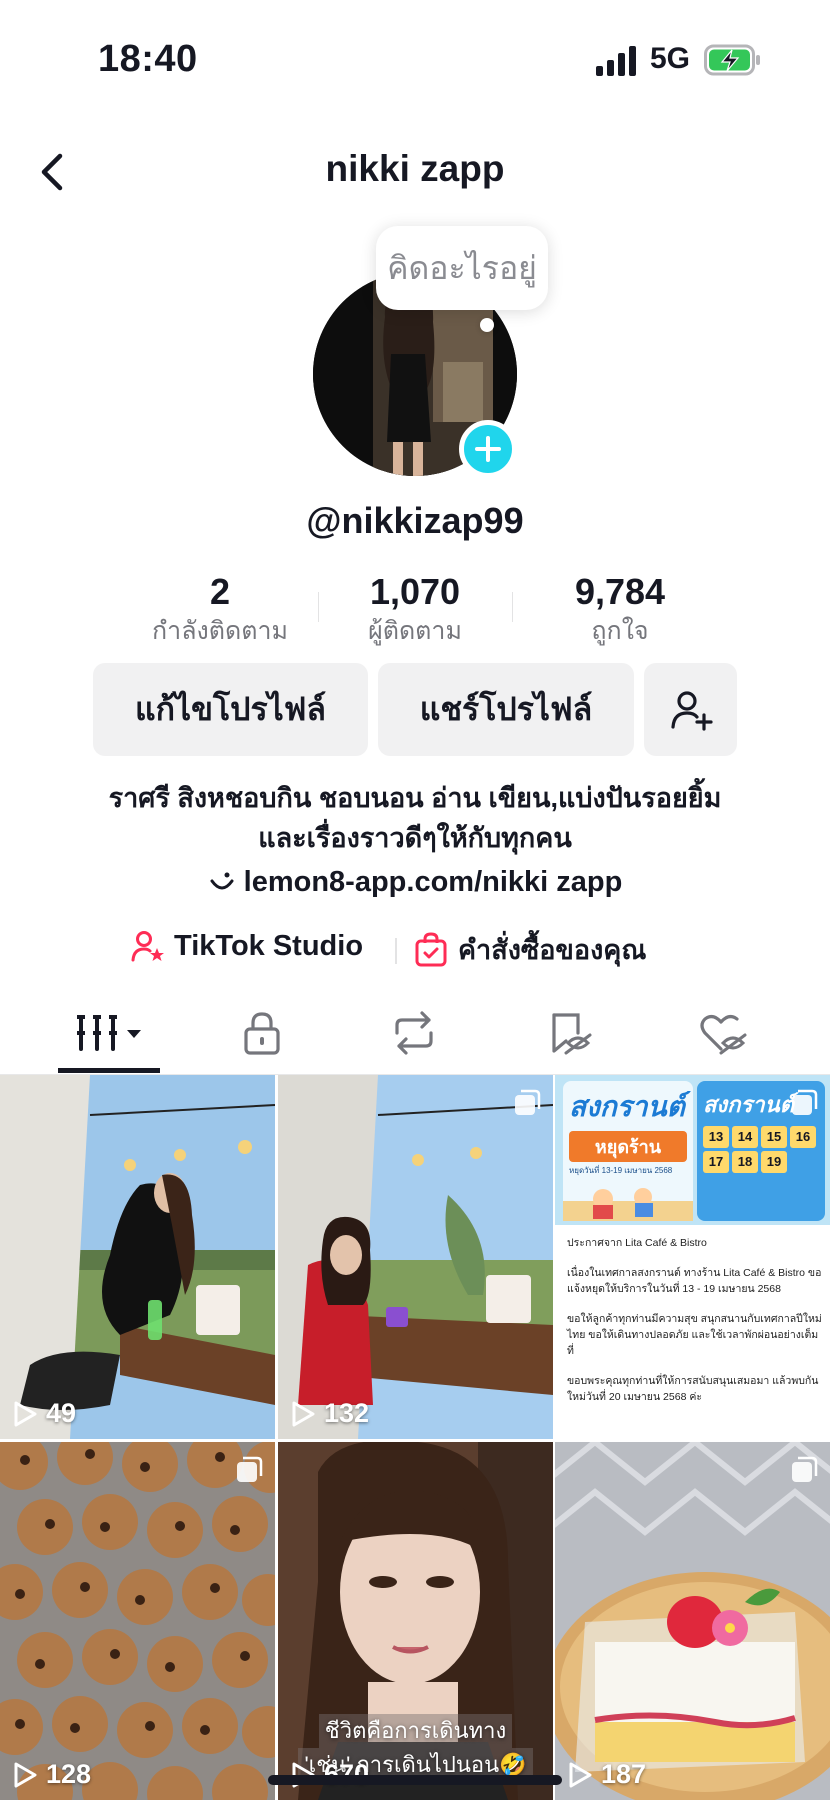  What do you see at coordinates (774, 1137) in the screenshot?
I see `calendar-day: 15` at bounding box center [774, 1137].